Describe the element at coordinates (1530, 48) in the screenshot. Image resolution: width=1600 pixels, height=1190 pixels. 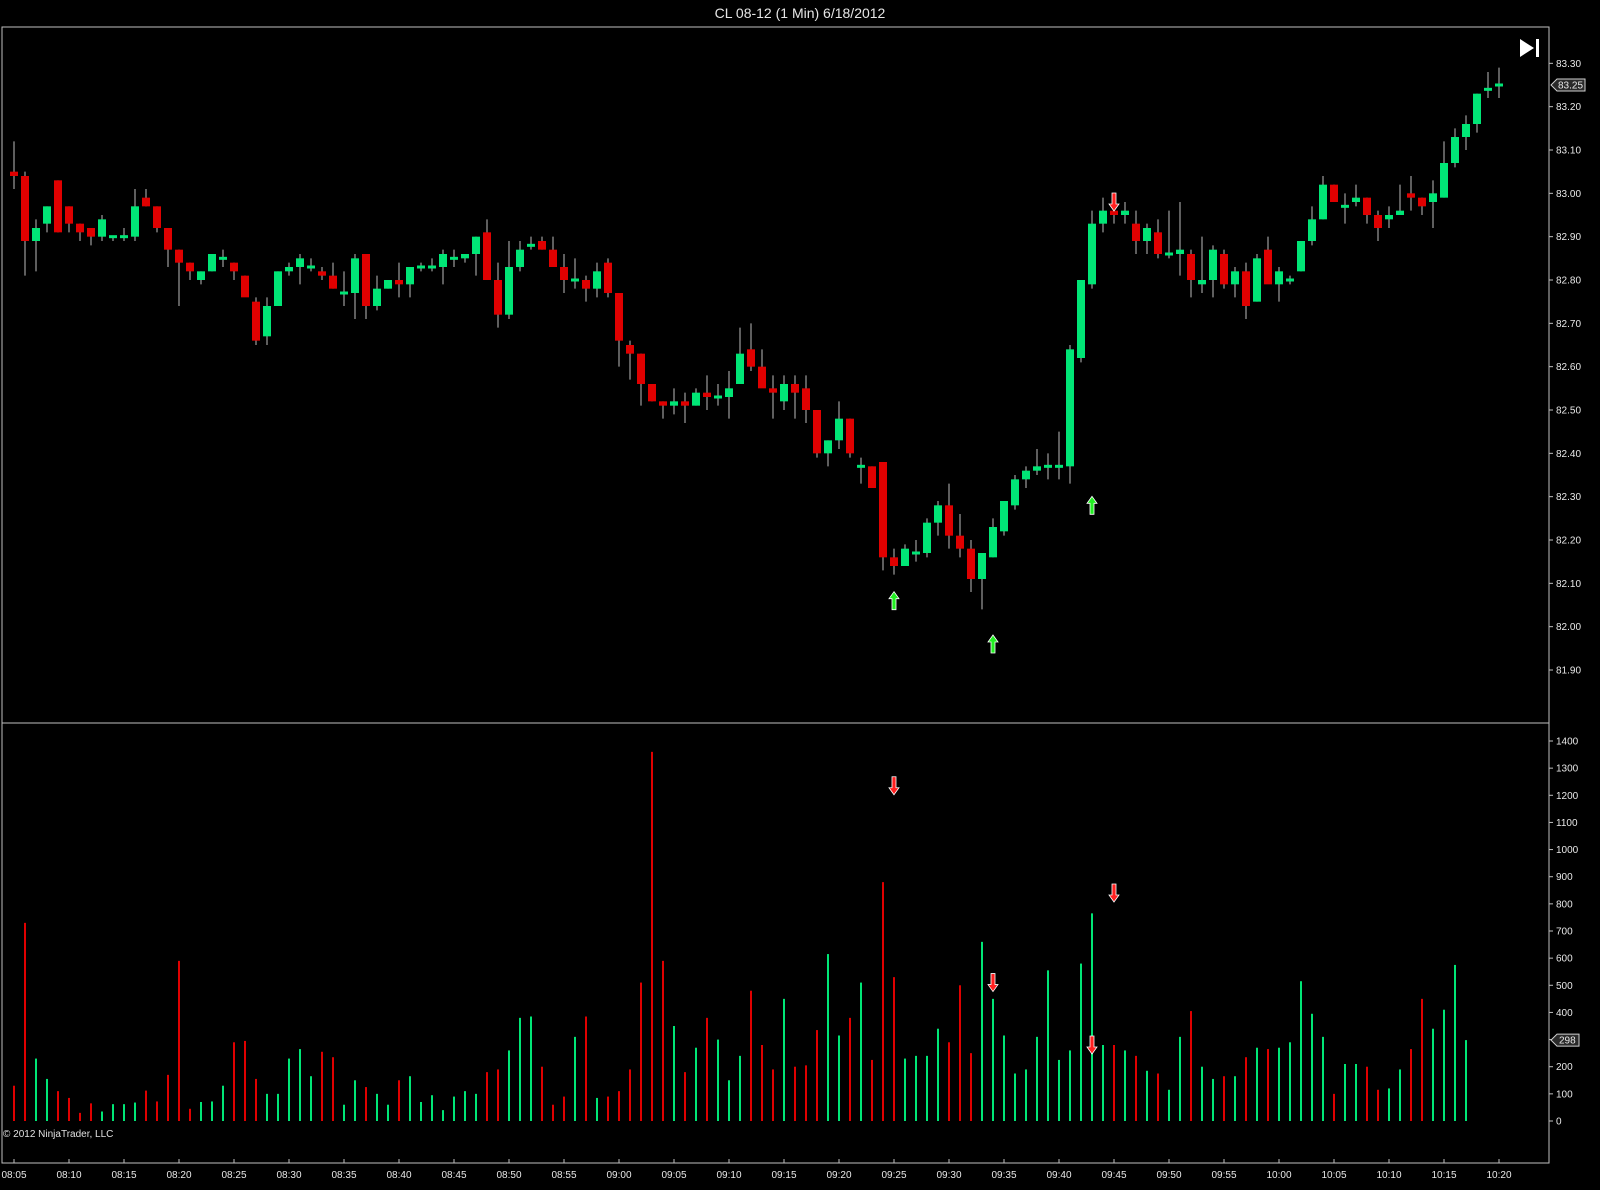
I see `skip-to-end-icon` at that location.